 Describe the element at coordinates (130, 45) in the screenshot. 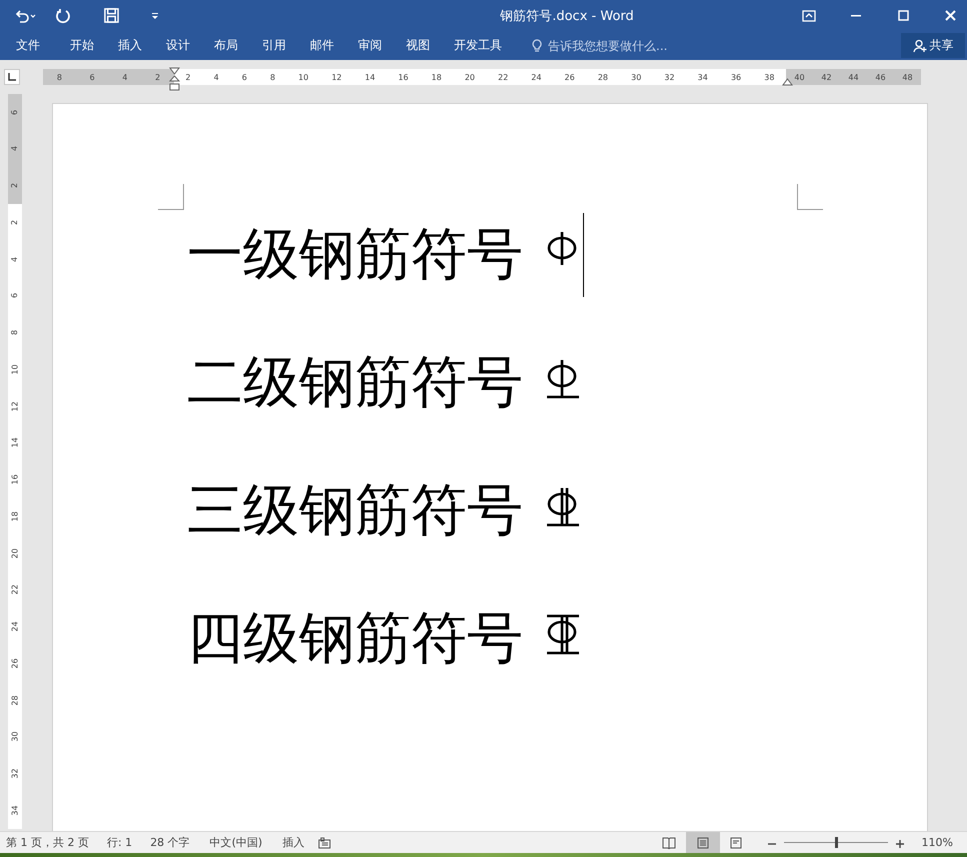

I see `menu-tab: 插入` at that location.